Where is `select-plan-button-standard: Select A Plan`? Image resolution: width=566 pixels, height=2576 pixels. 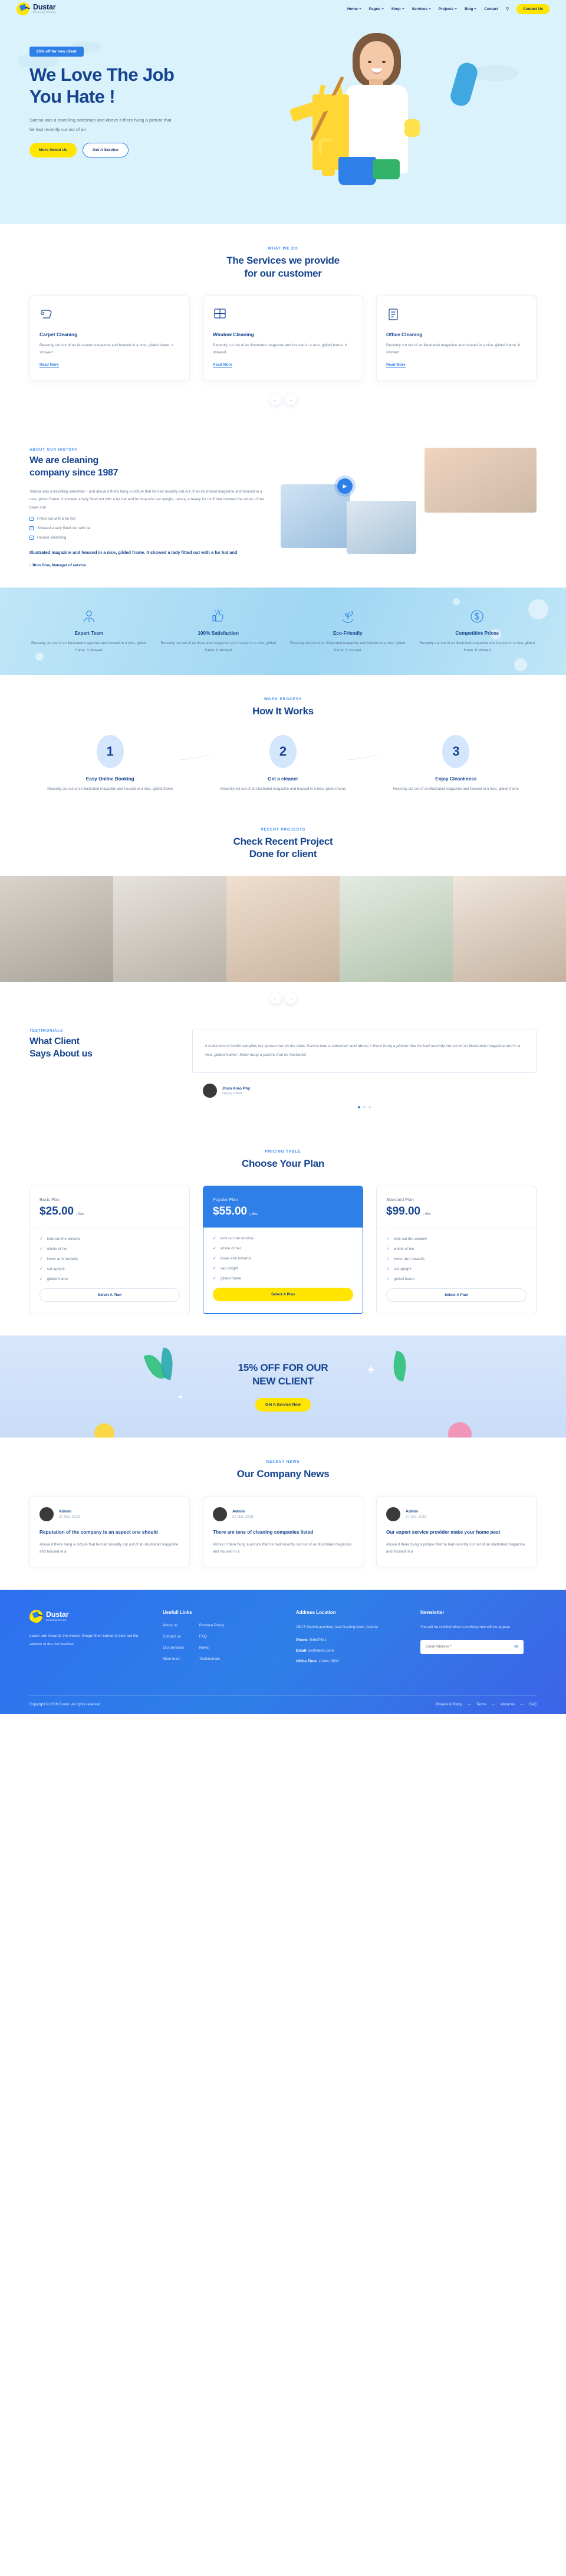
select-plan-button-standard: Select A Plan is located at coordinates (456, 1295).